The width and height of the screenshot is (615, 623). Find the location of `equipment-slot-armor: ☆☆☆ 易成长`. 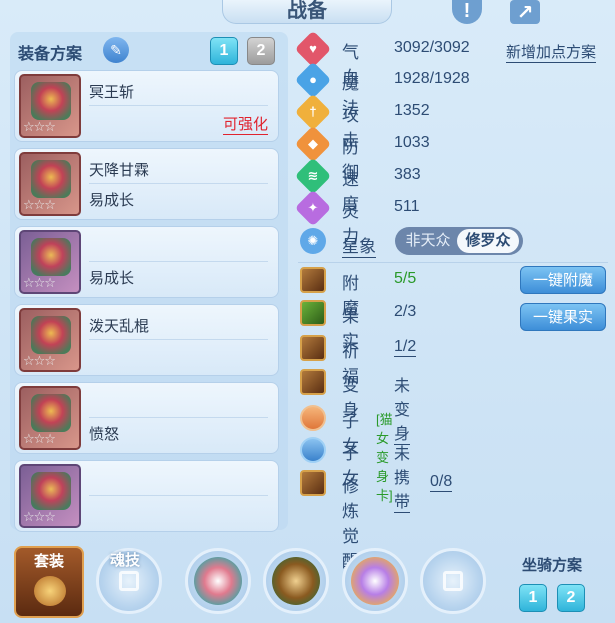

equipment-slot-armor: ☆☆☆ 易成长 is located at coordinates (146, 262).